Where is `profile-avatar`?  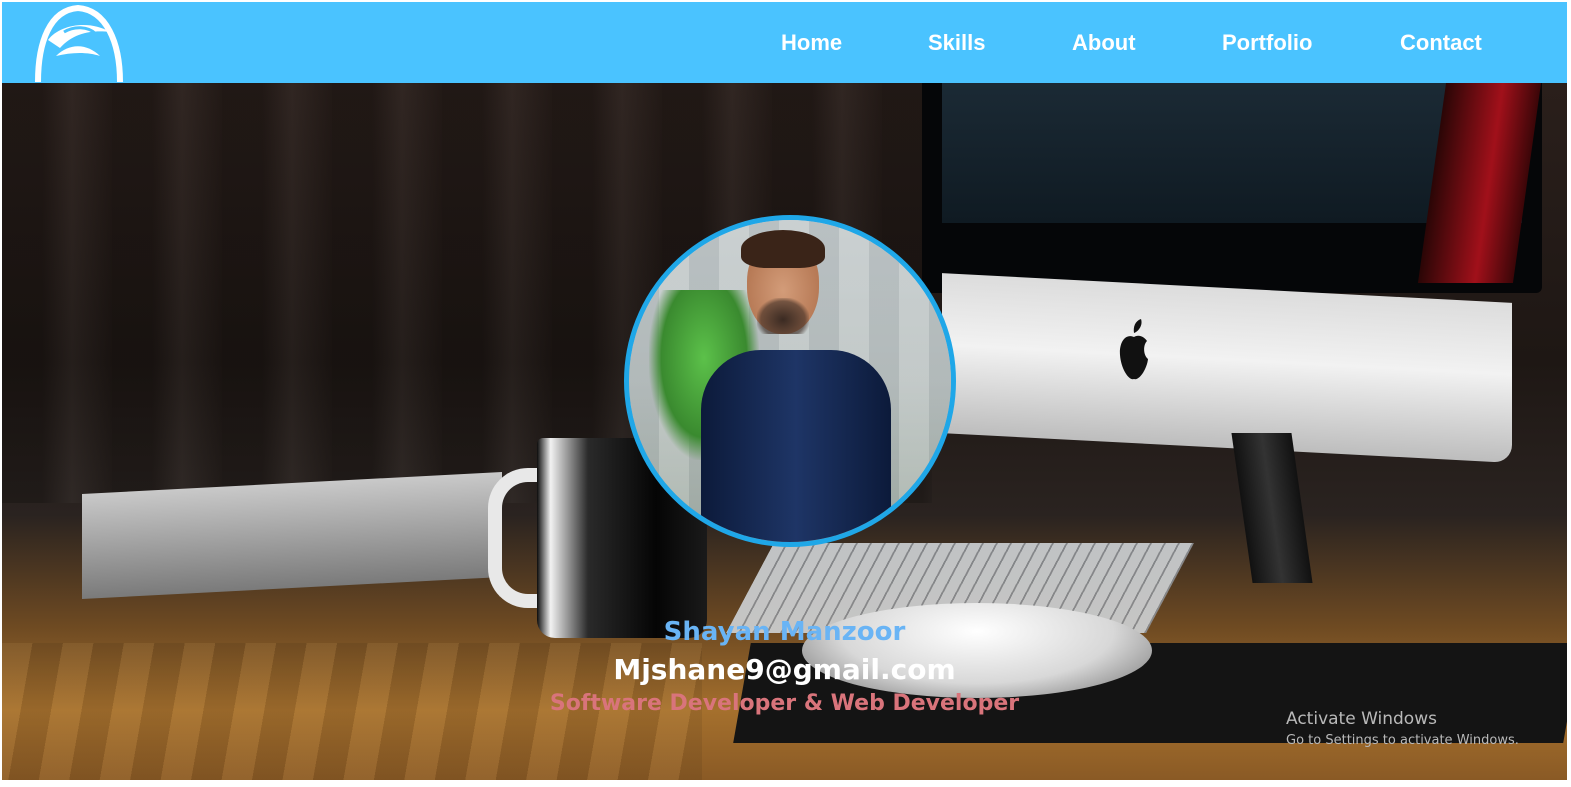 profile-avatar is located at coordinates (790, 381).